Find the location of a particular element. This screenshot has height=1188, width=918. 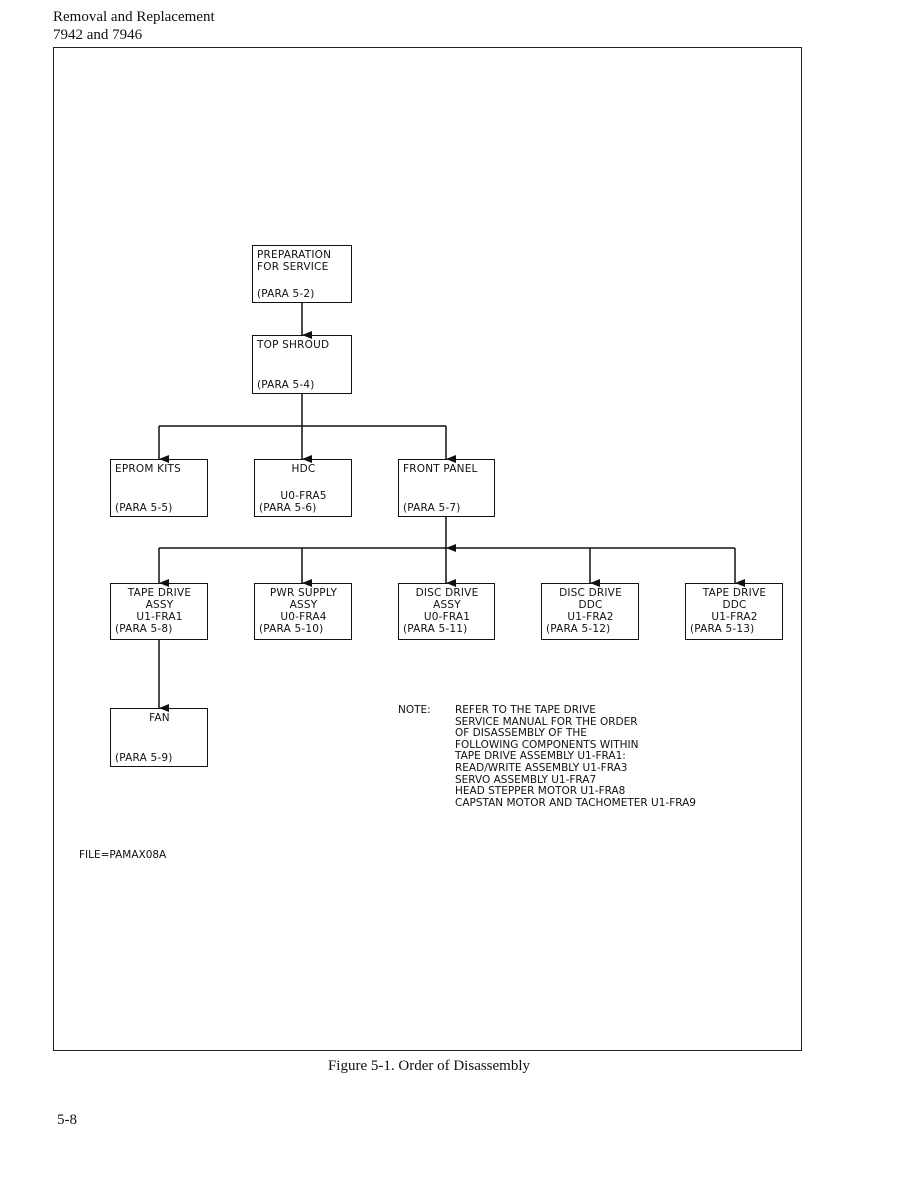

box-ref: U0-FRA5 is located at coordinates (303, 496).